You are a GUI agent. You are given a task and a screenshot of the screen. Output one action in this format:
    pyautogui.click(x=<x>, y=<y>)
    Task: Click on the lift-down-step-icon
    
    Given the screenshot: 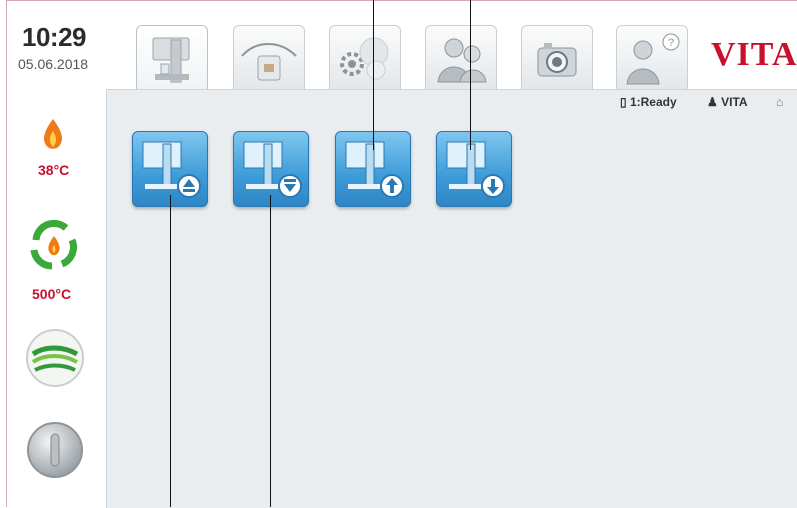 What is the action you would take?
    pyautogui.click(x=475, y=169)
    